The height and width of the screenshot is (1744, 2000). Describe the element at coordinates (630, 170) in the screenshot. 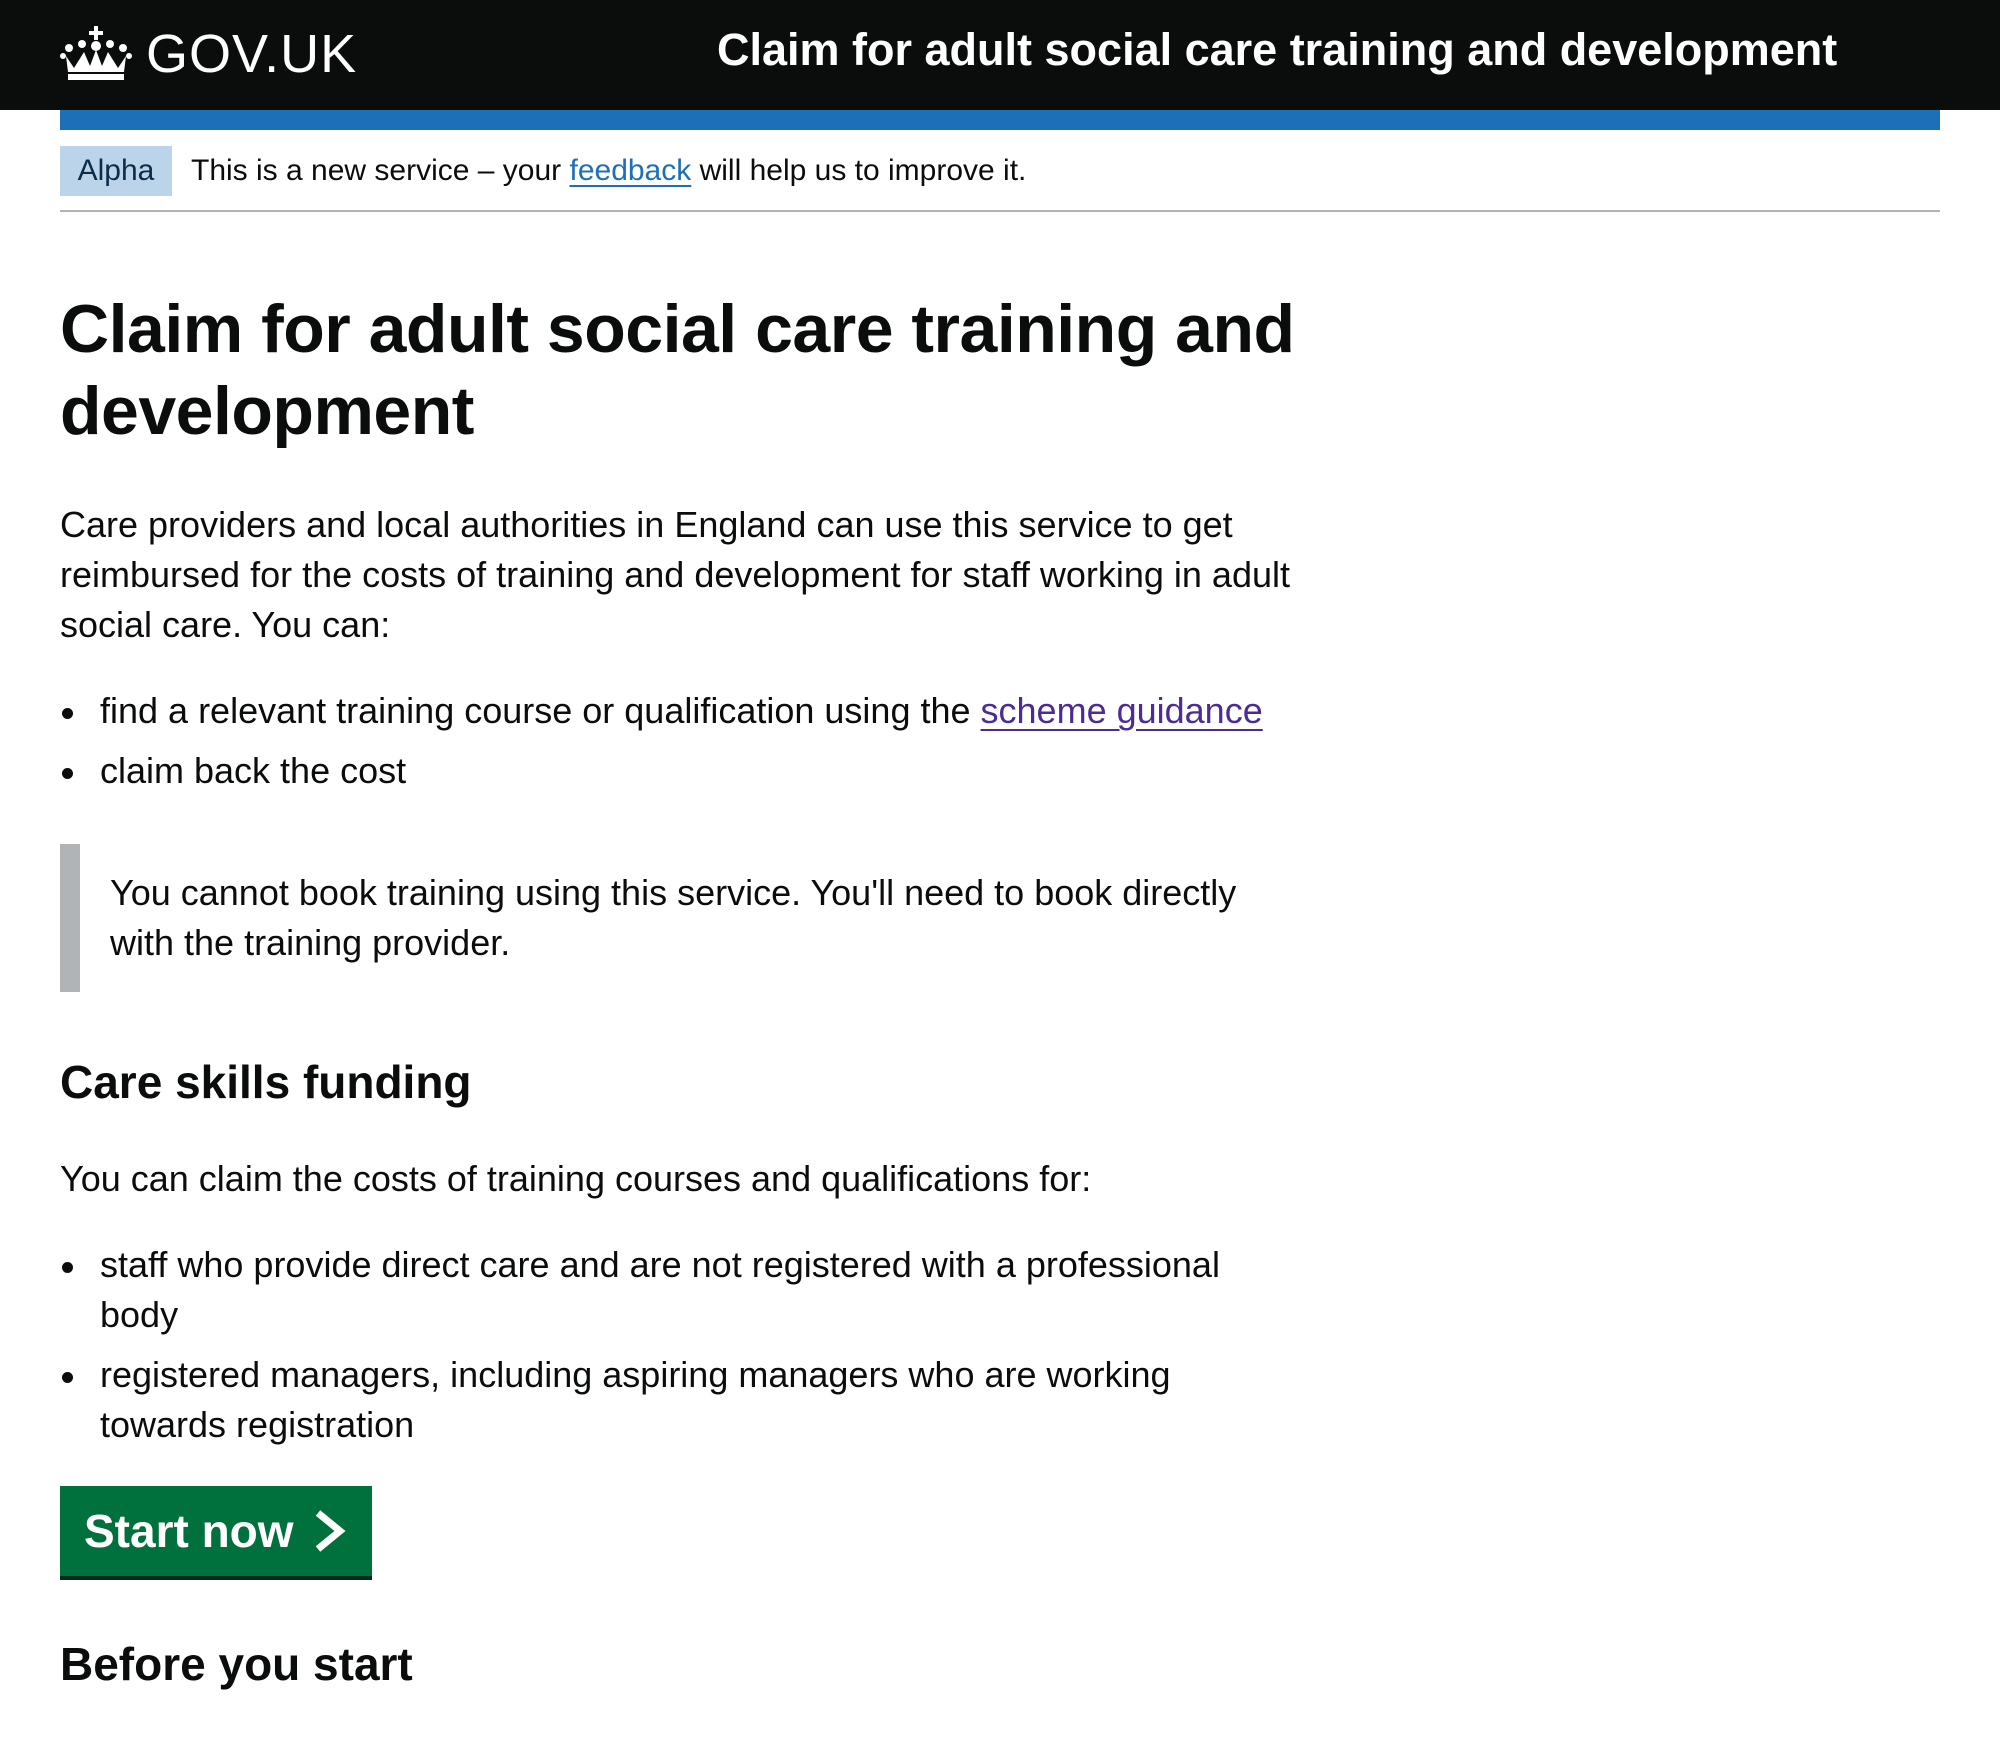

I see `feedback-link: feedback` at that location.